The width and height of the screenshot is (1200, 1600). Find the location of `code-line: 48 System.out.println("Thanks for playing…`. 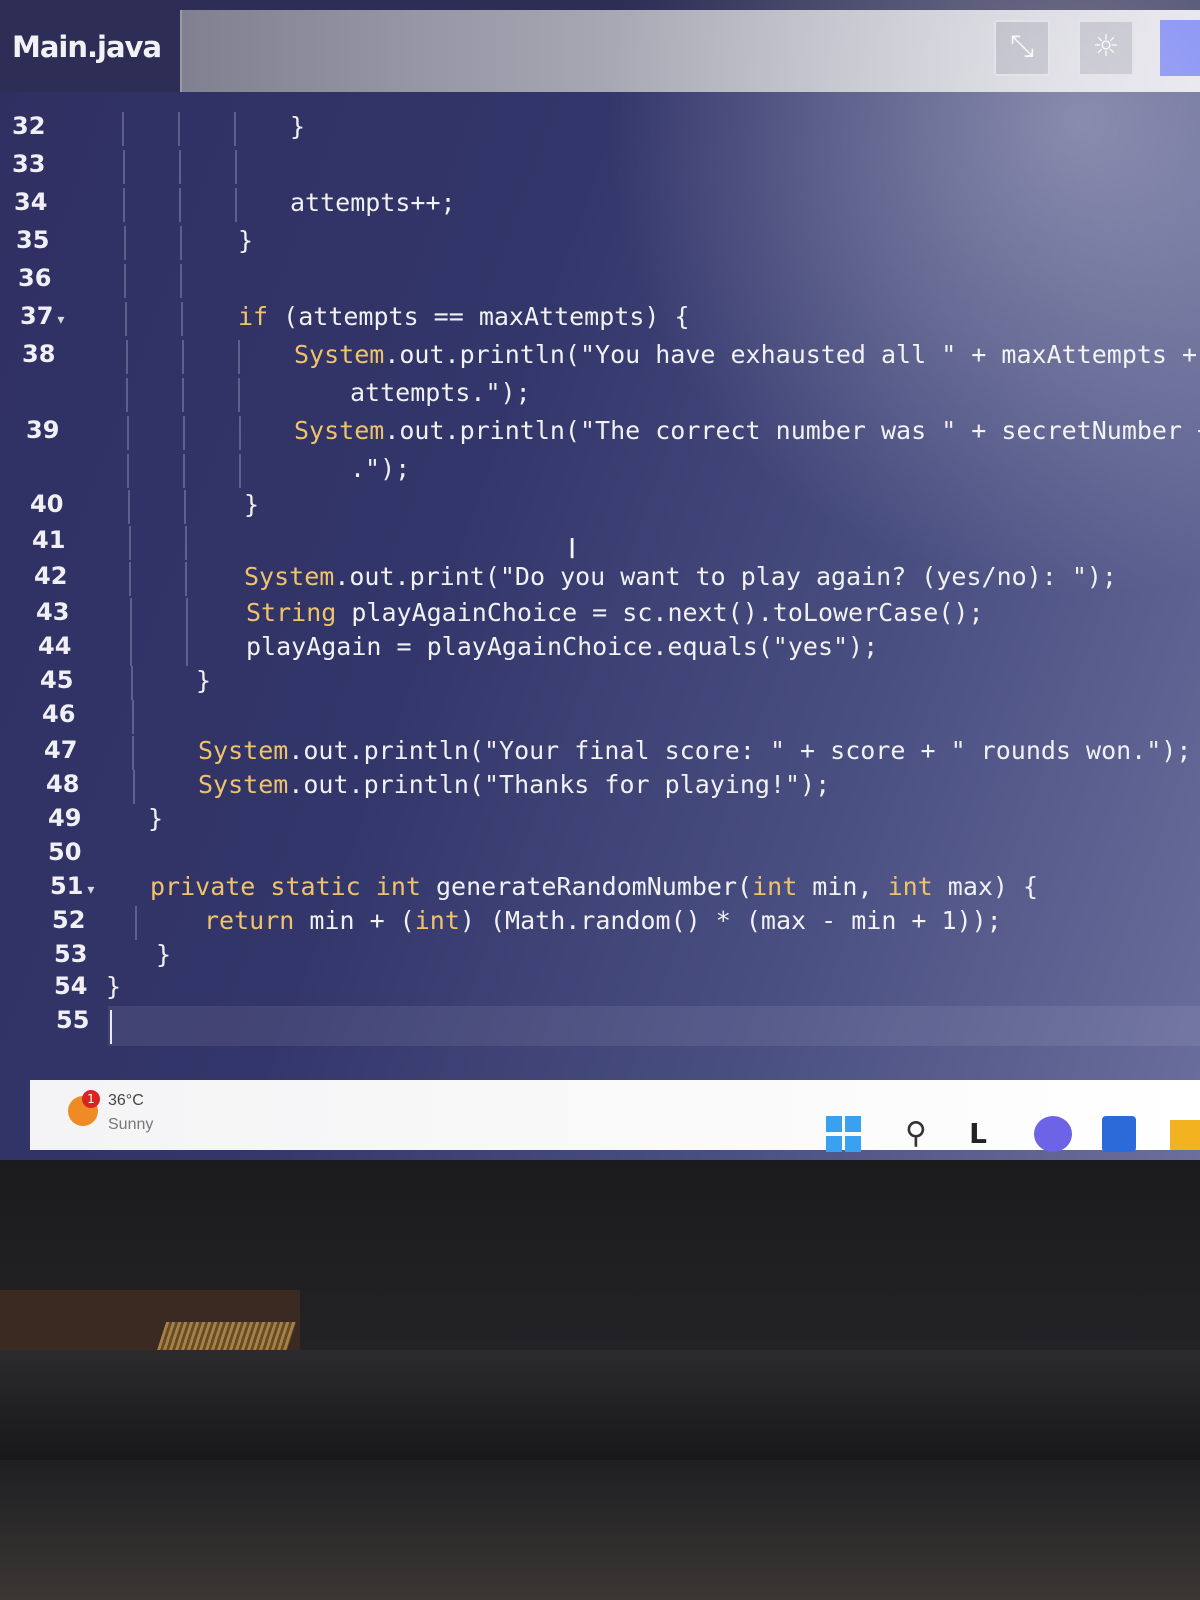

code-line: 48 System.out.println("Thanks for playing… is located at coordinates (600, 787).